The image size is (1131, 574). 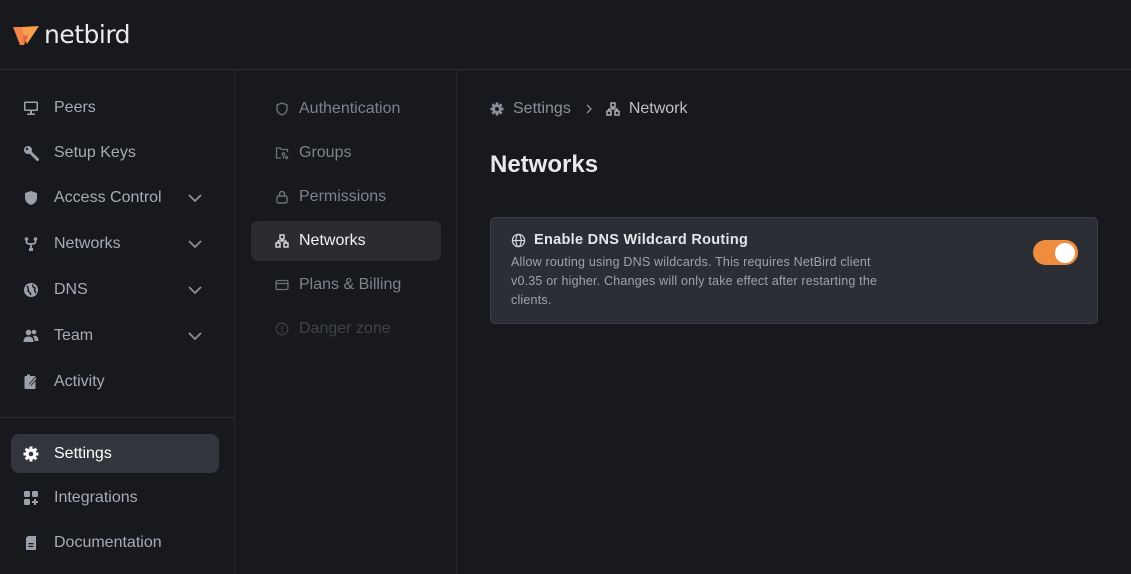 I want to click on page-title: Networks, so click(x=544, y=164).